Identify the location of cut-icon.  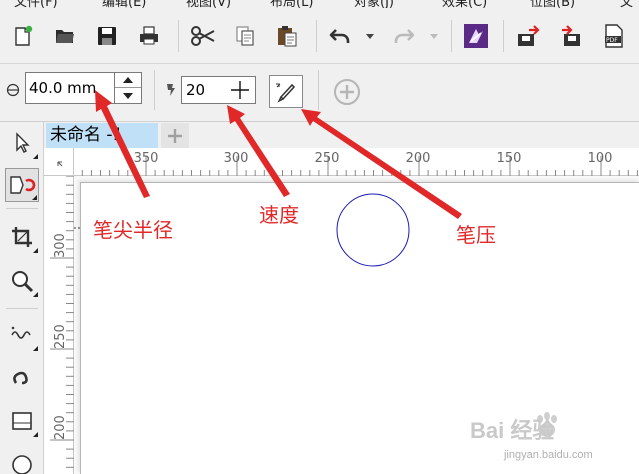
(203, 36).